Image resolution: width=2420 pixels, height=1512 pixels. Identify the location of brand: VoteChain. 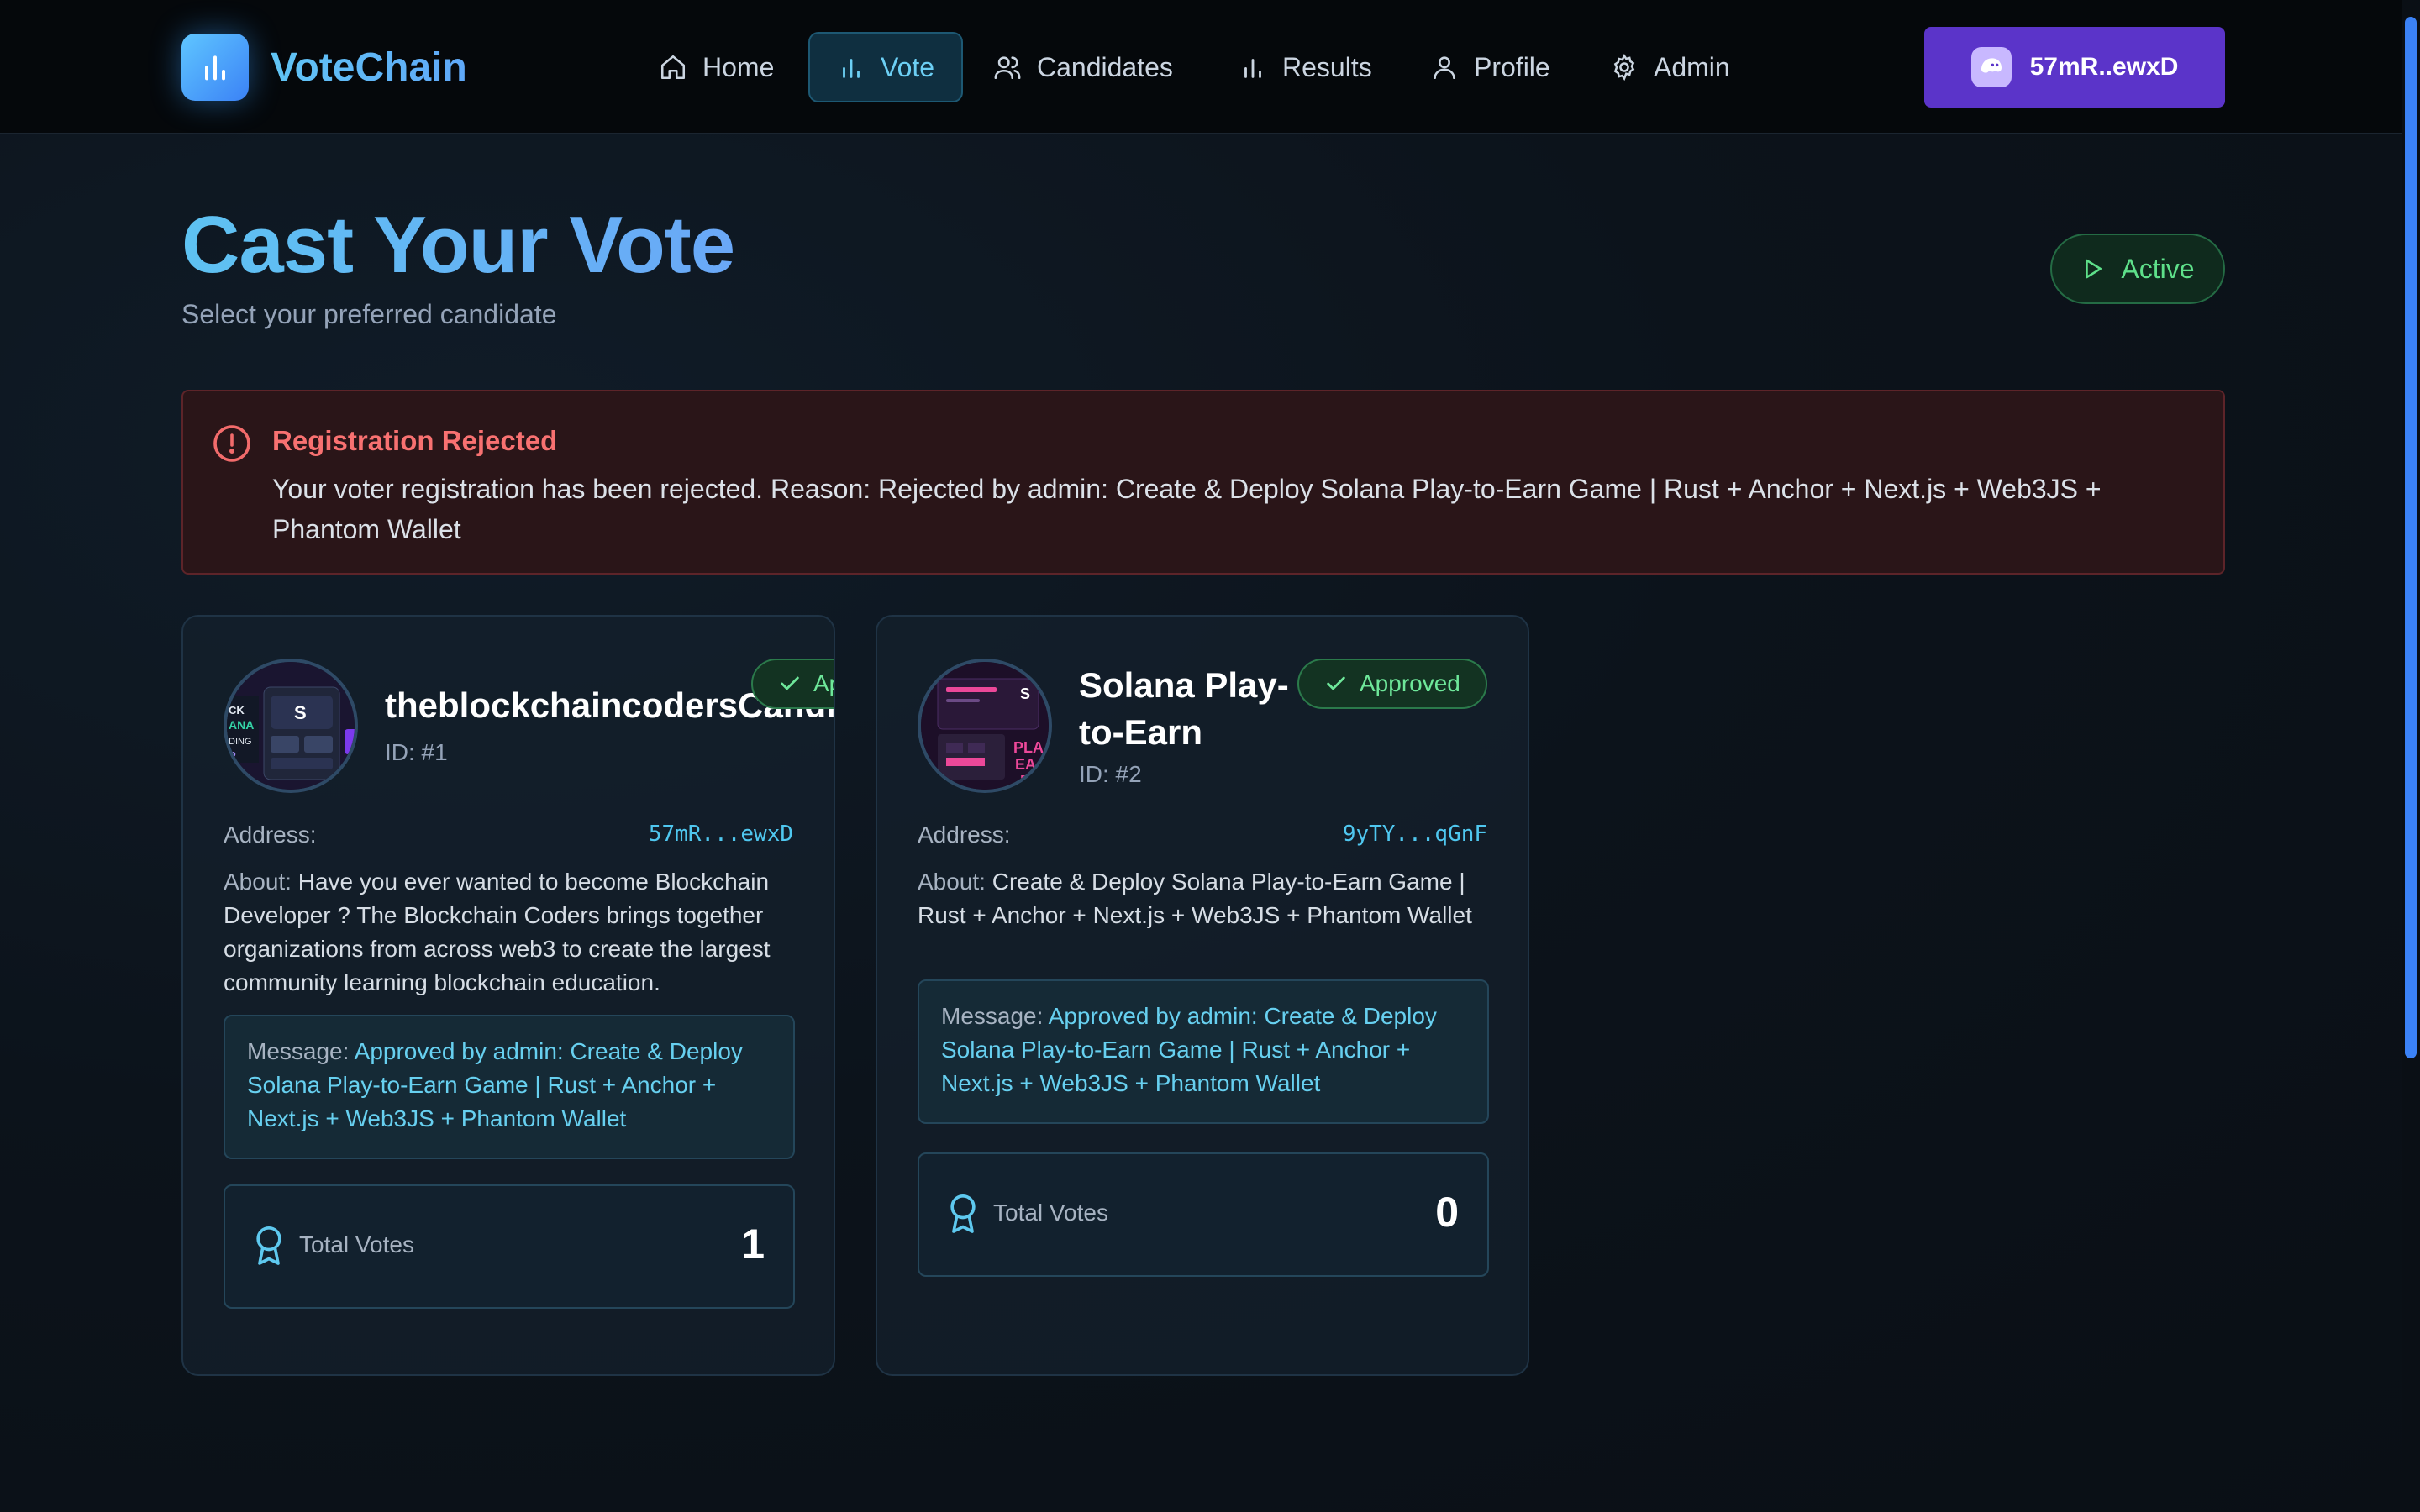
(324, 67).